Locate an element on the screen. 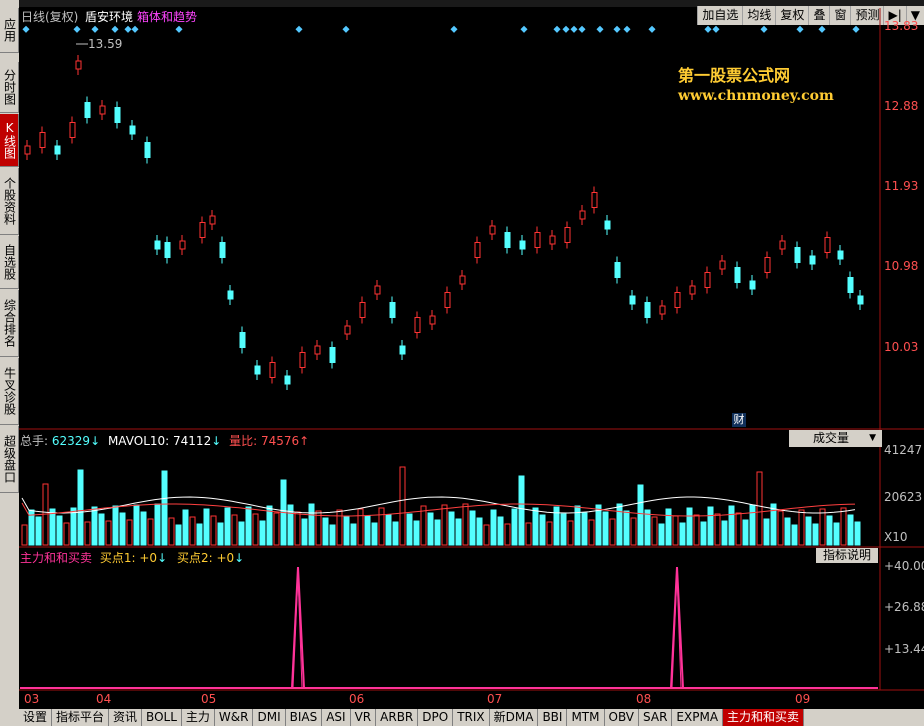 The width and height of the screenshot is (924, 726). volume-indicator-select: 成交量 ▼ is located at coordinates (835, 438).